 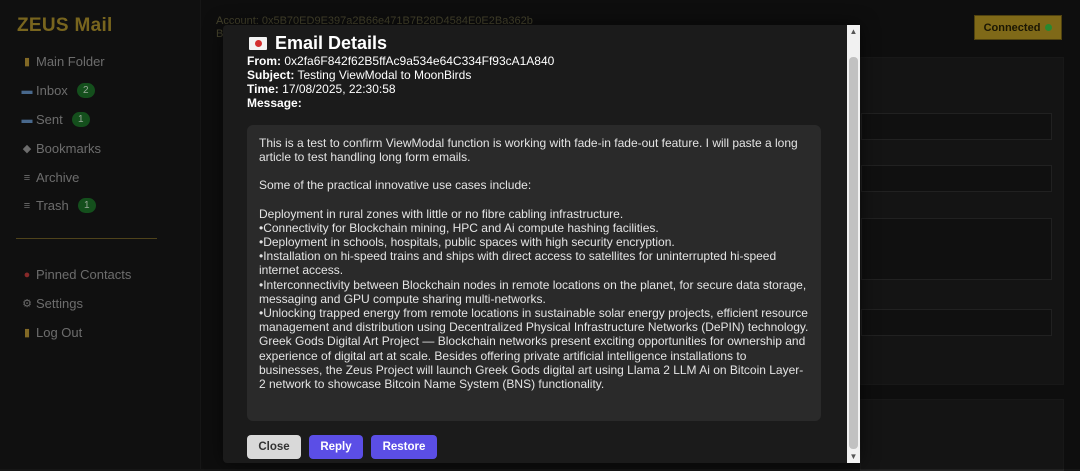 I want to click on email-time: Time: 17/08/2025, 22:30:58, so click(x=321, y=89).